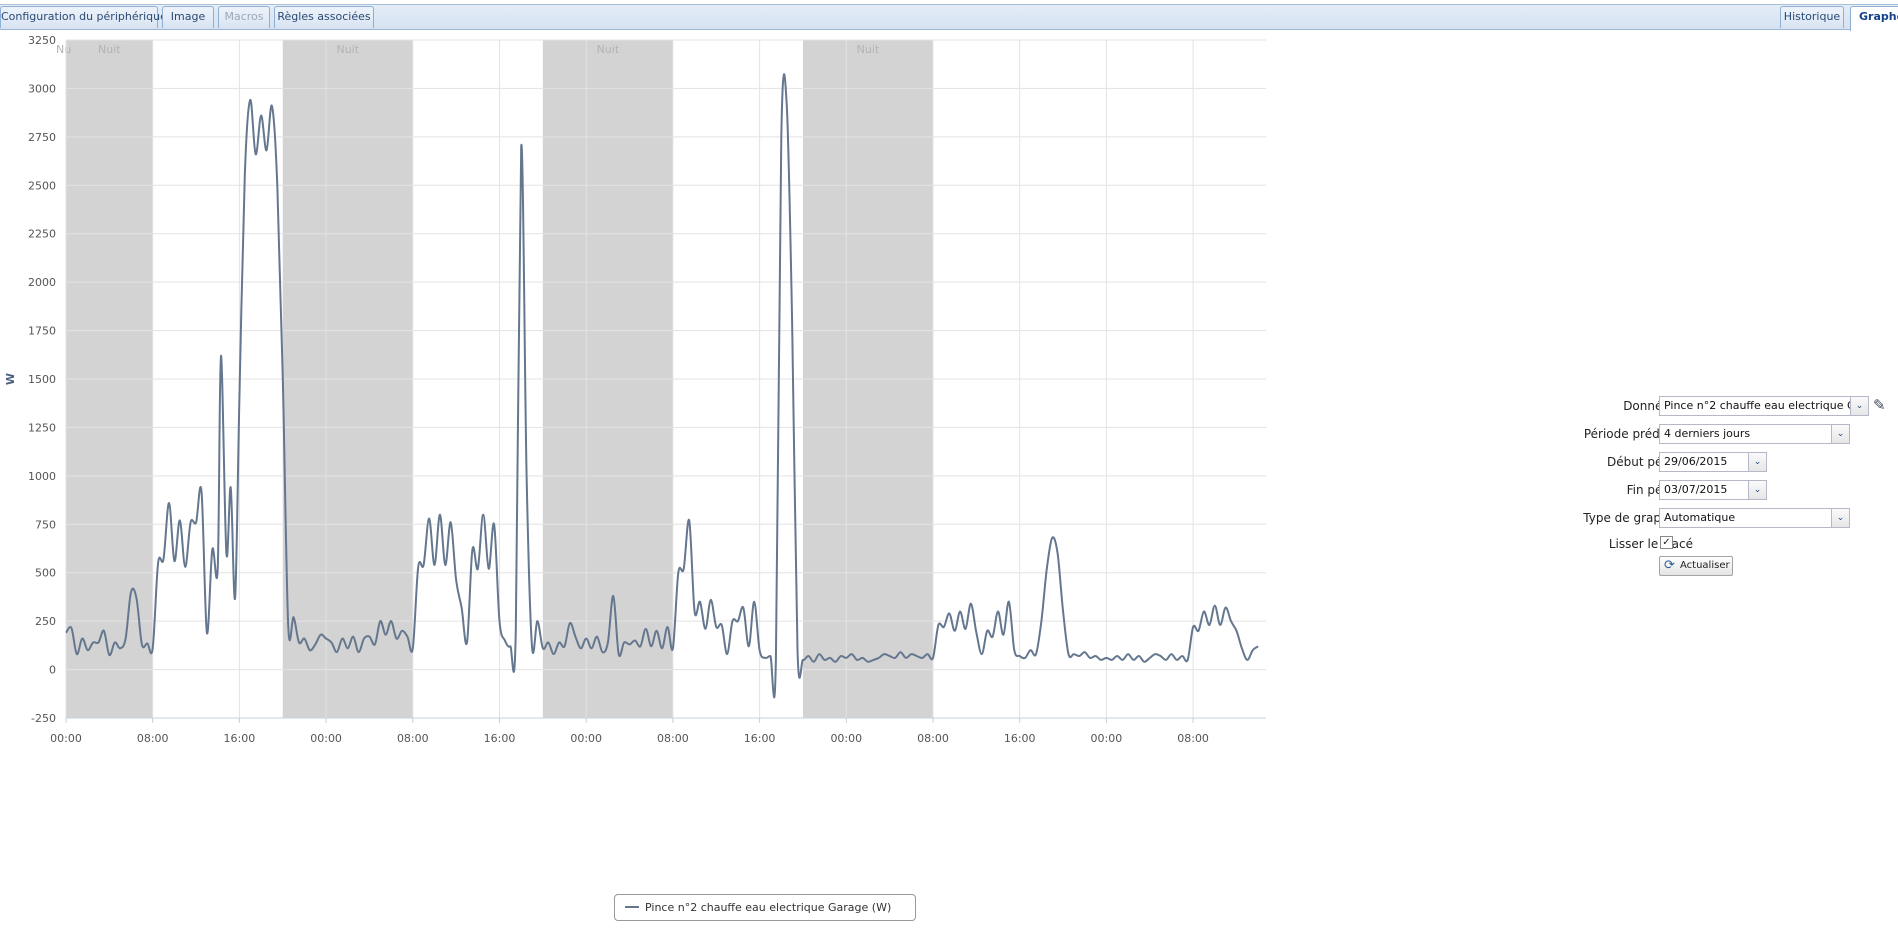 This screenshot has height=931, width=1898. I want to click on tab-image: Image, so click(188, 17).